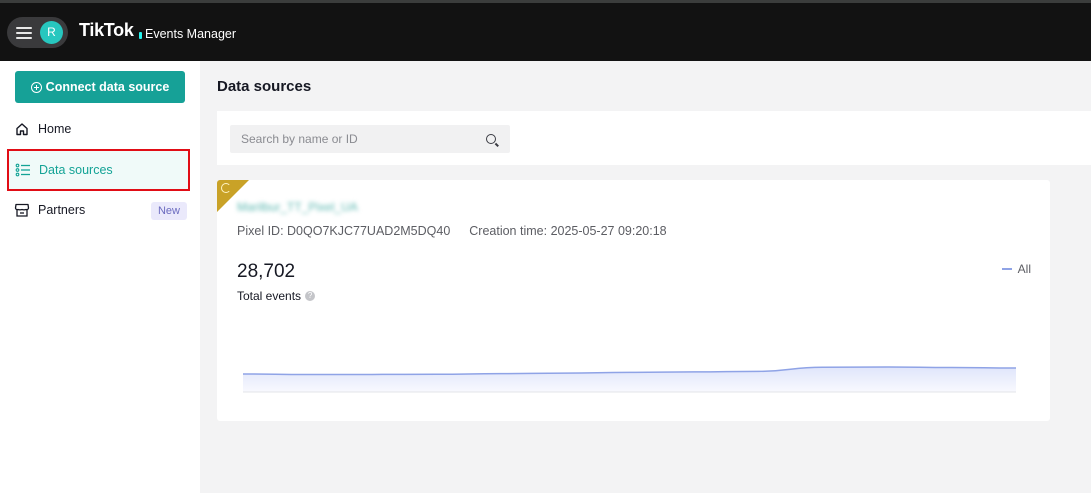 The height and width of the screenshot is (493, 1091). I want to click on creation-time-value: 2025-05-27 09:20:18, so click(608, 231).